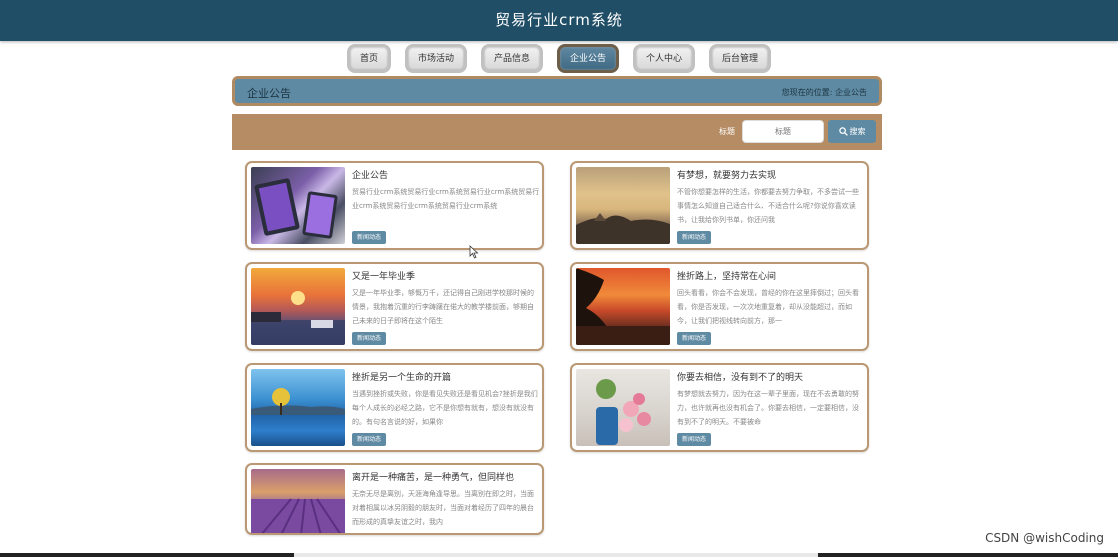  I want to click on app-header: 贸易行业crm系统, so click(559, 20).